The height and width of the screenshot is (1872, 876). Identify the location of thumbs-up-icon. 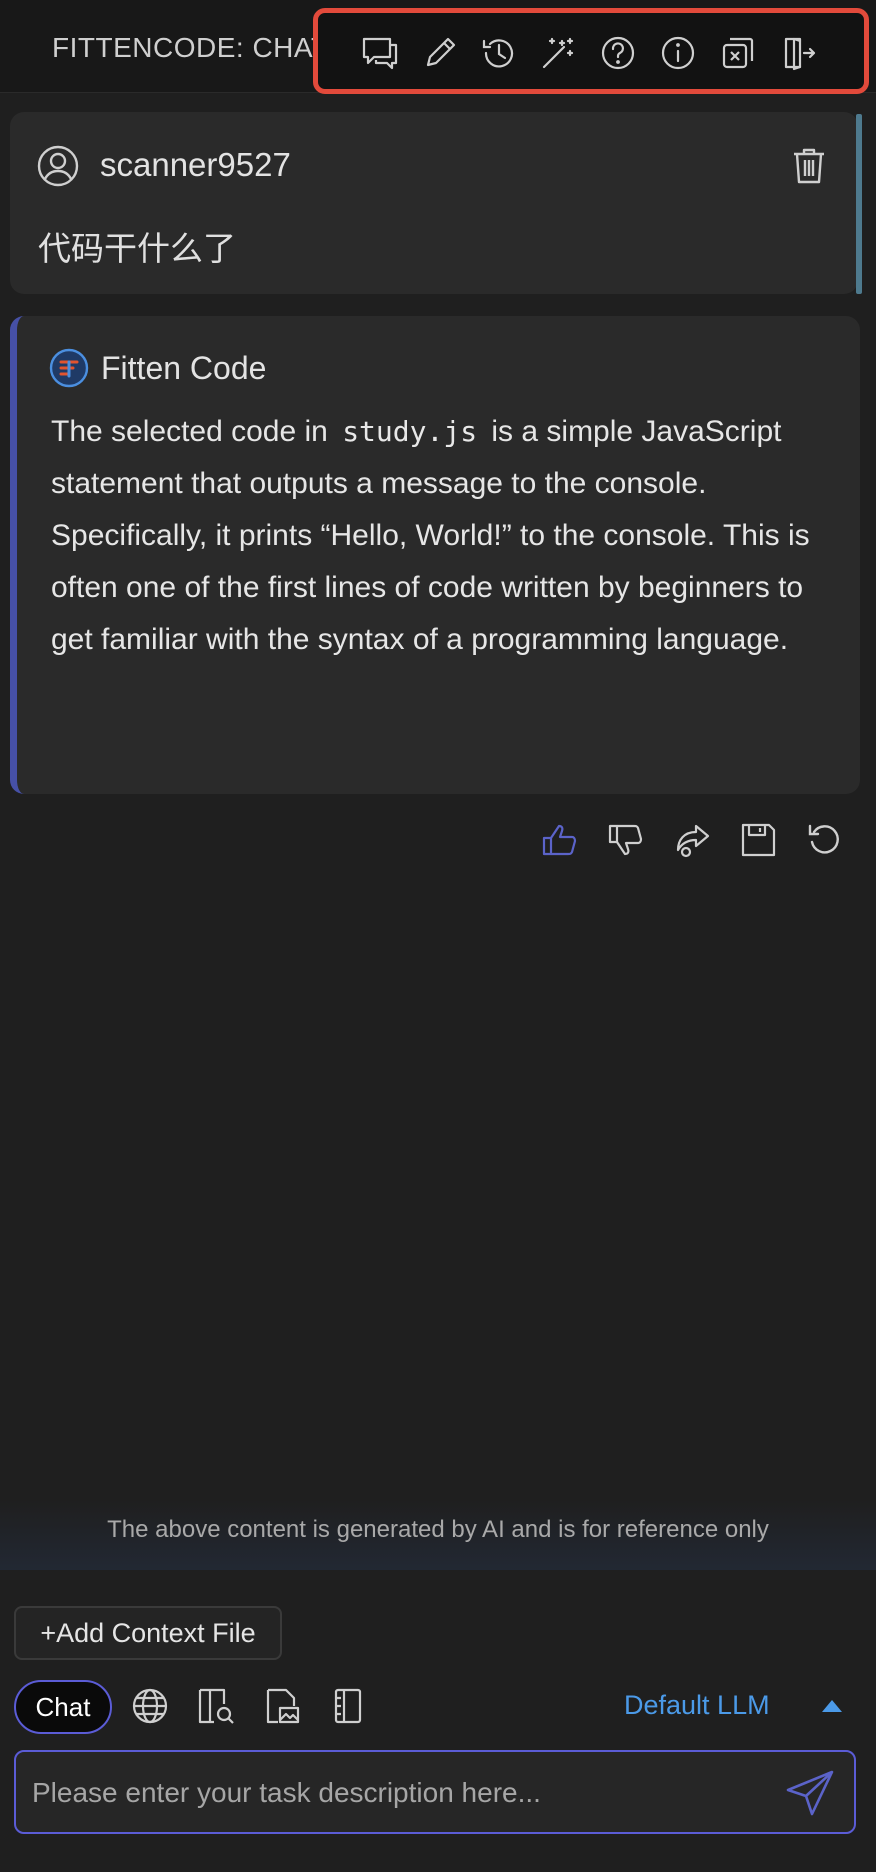
(559, 840).